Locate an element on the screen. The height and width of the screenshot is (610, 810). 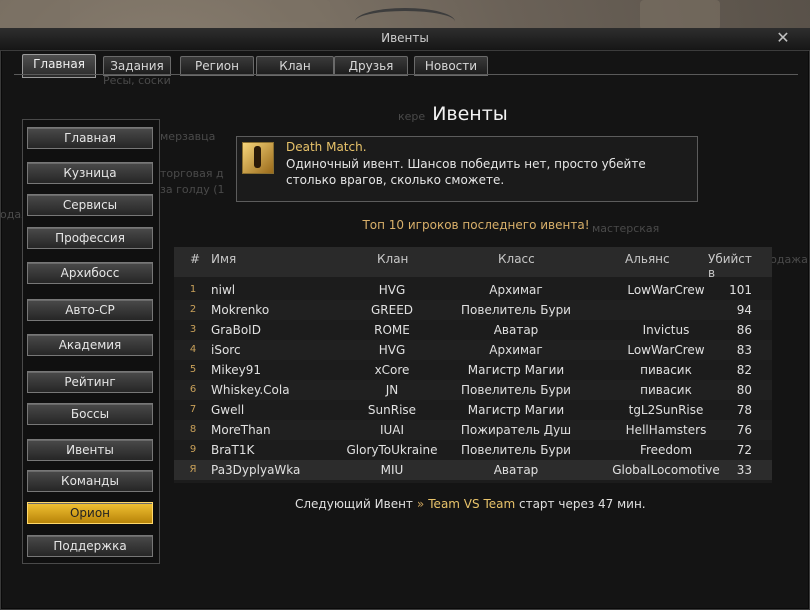
cell-clan: JN is located at coordinates (392, 390).